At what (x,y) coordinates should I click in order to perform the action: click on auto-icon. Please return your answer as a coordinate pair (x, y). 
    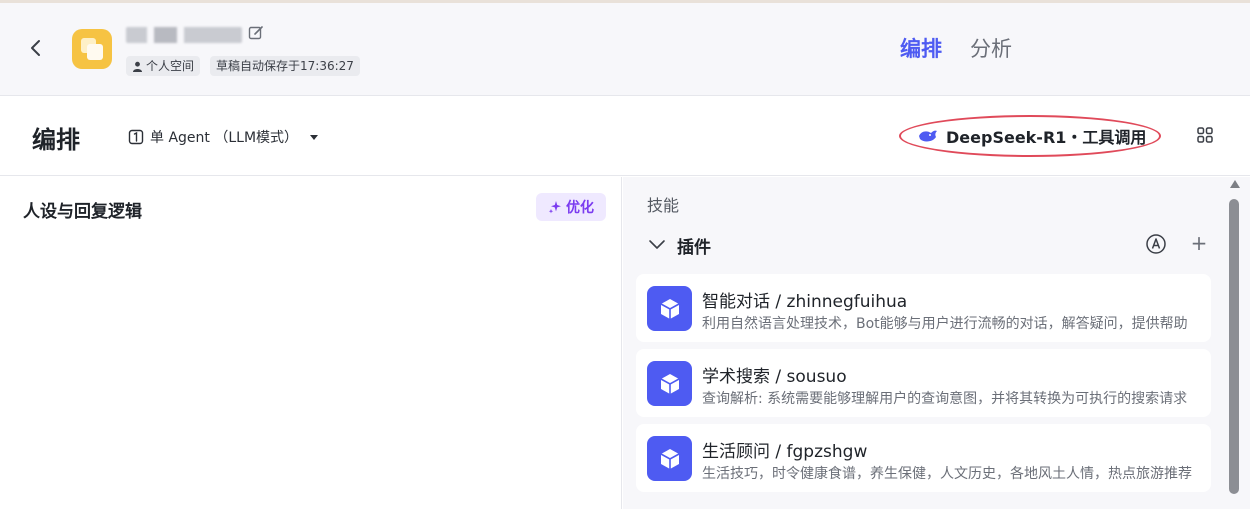
    Looking at the image, I should click on (1156, 244).